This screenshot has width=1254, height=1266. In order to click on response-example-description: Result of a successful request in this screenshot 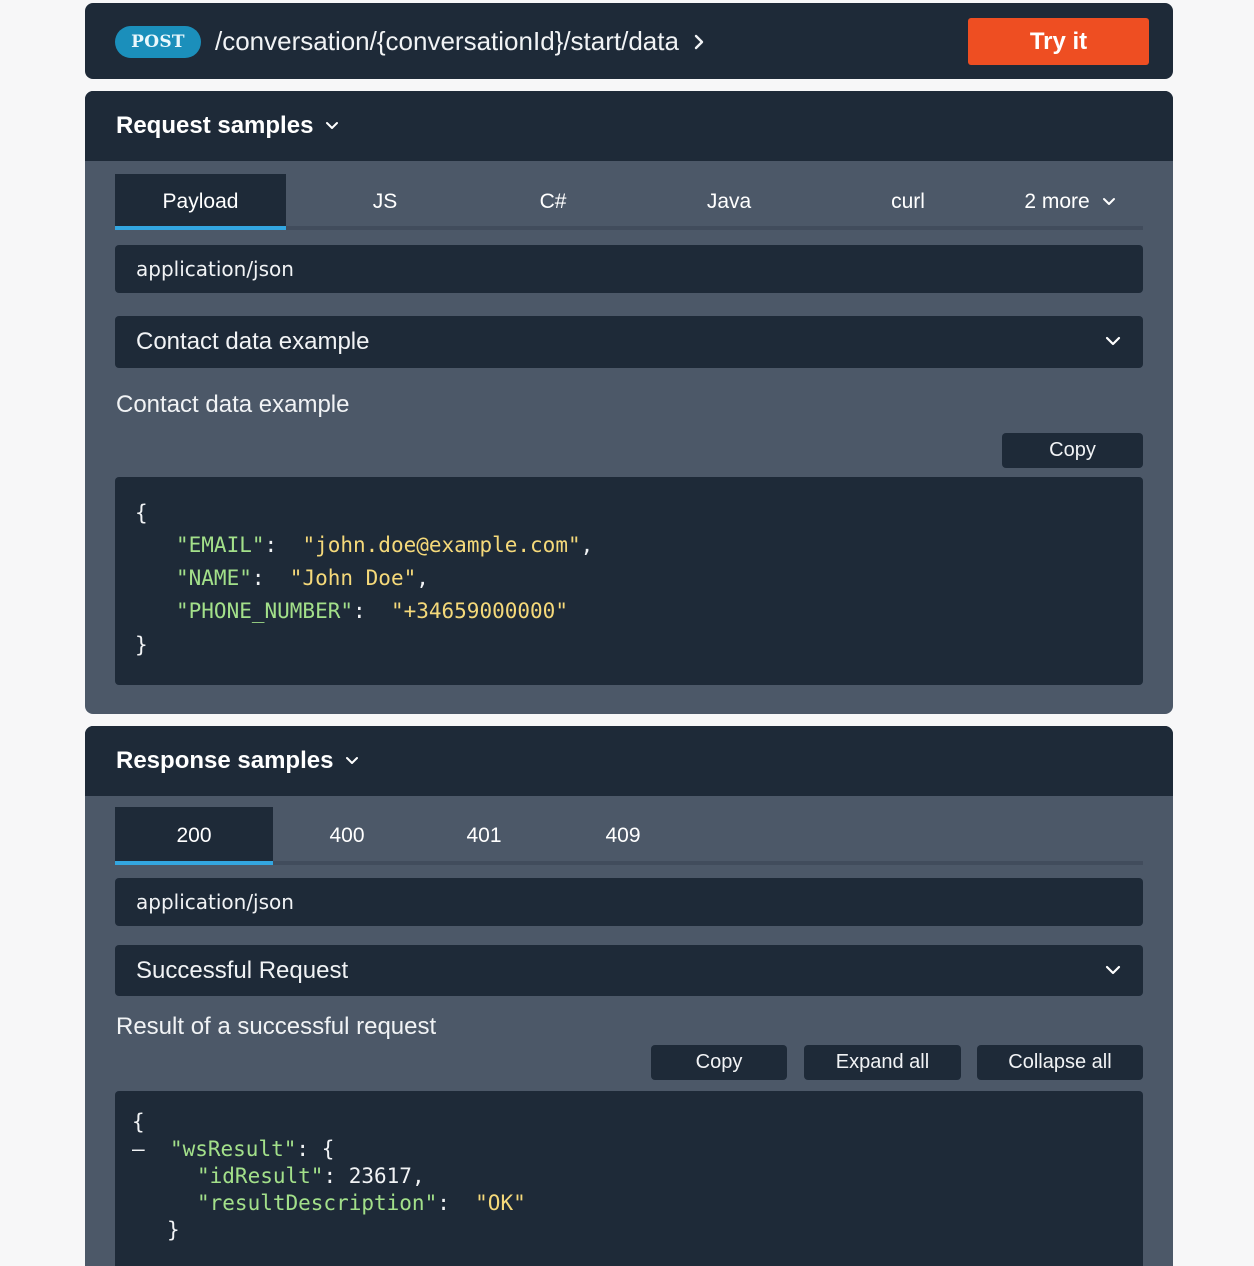, I will do `click(276, 1026)`.